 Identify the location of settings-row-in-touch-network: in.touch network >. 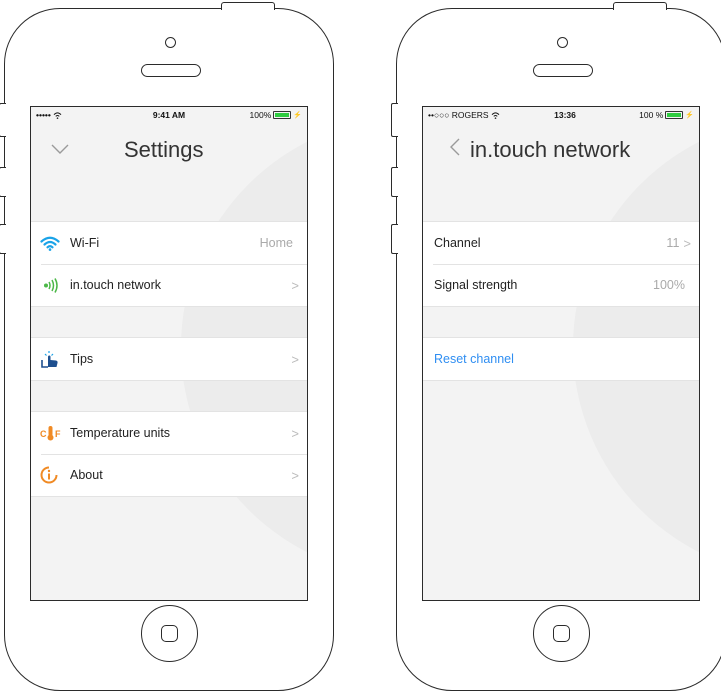
(169, 285).